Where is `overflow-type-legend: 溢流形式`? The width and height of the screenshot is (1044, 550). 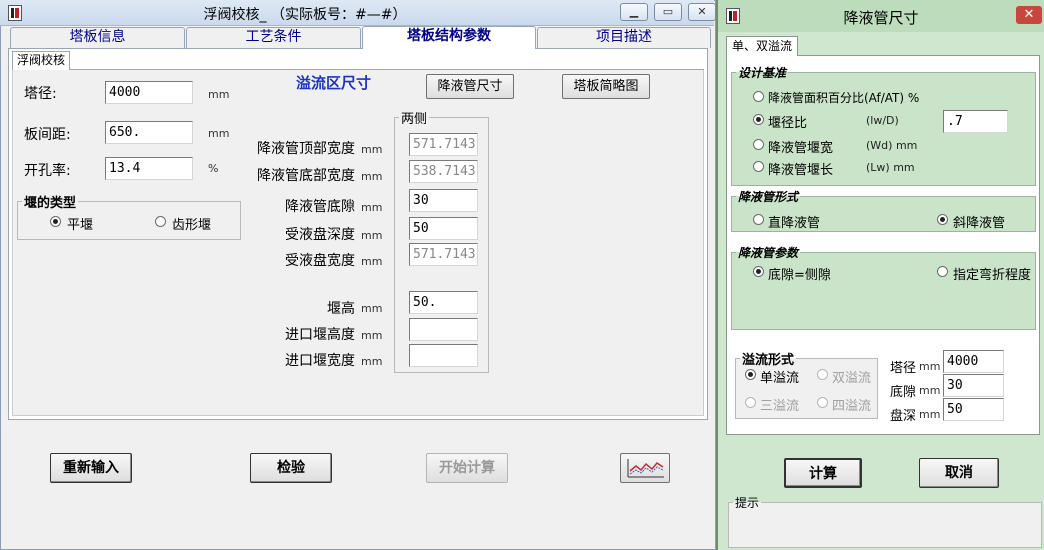
overflow-type-legend: 溢流形式 is located at coordinates (768, 360).